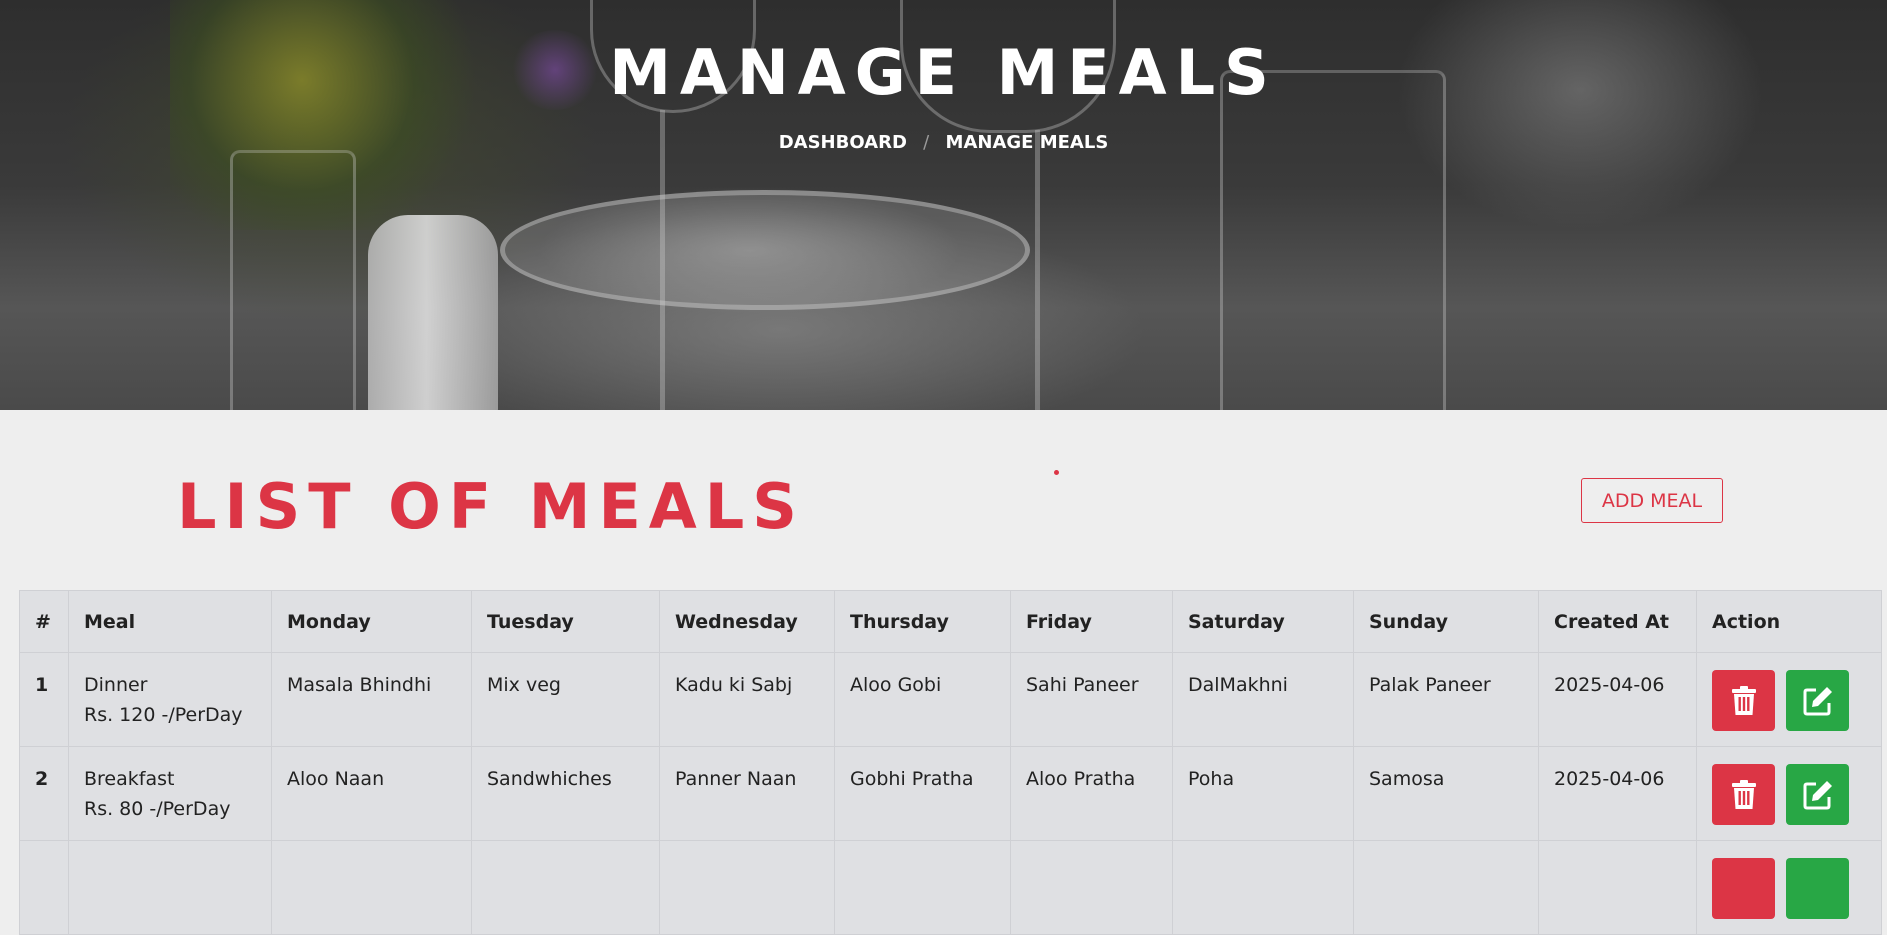  Describe the element at coordinates (170, 887) in the screenshot. I see `meal-cell` at that location.